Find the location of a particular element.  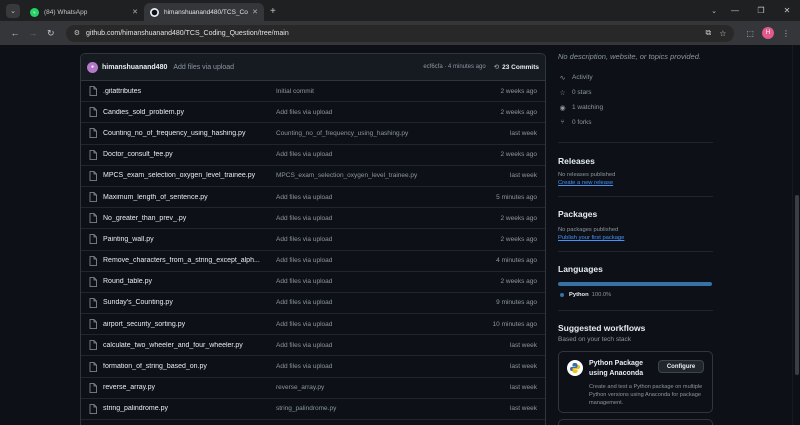

page-scrollbar is located at coordinates (796, 235).